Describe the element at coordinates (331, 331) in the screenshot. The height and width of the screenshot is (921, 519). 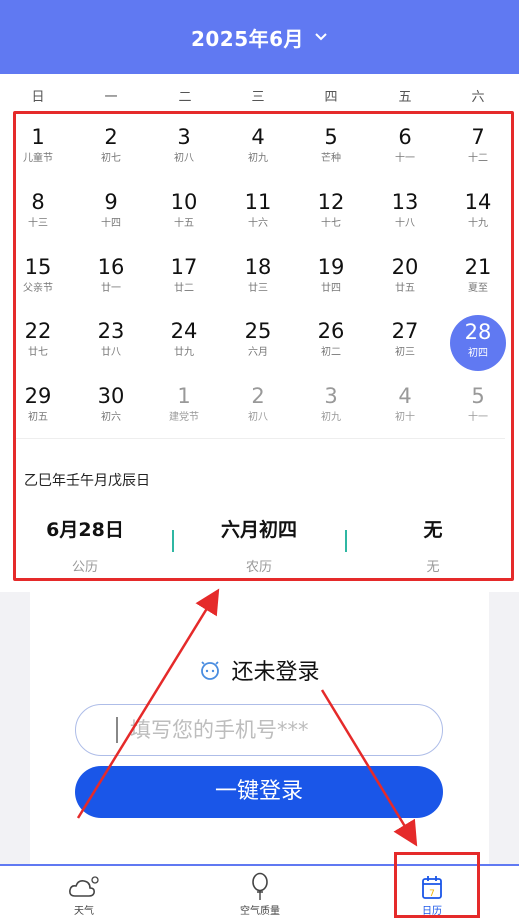
I see `day-number: 26` at that location.